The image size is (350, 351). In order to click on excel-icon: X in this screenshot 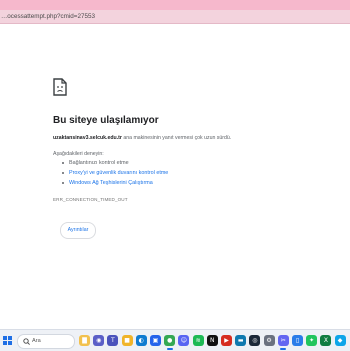, I will do `click(326, 340)`.